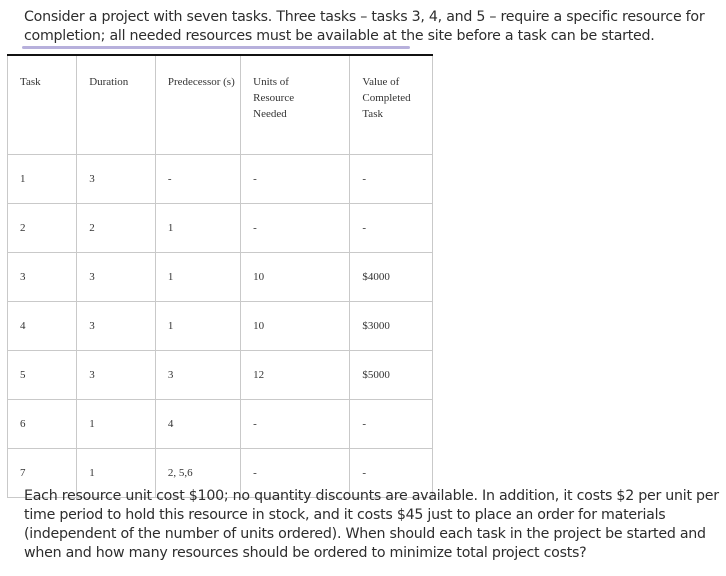 This screenshot has height=576, width=726. Describe the element at coordinates (42, 104) in the screenshot. I see `header-task: Task` at that location.